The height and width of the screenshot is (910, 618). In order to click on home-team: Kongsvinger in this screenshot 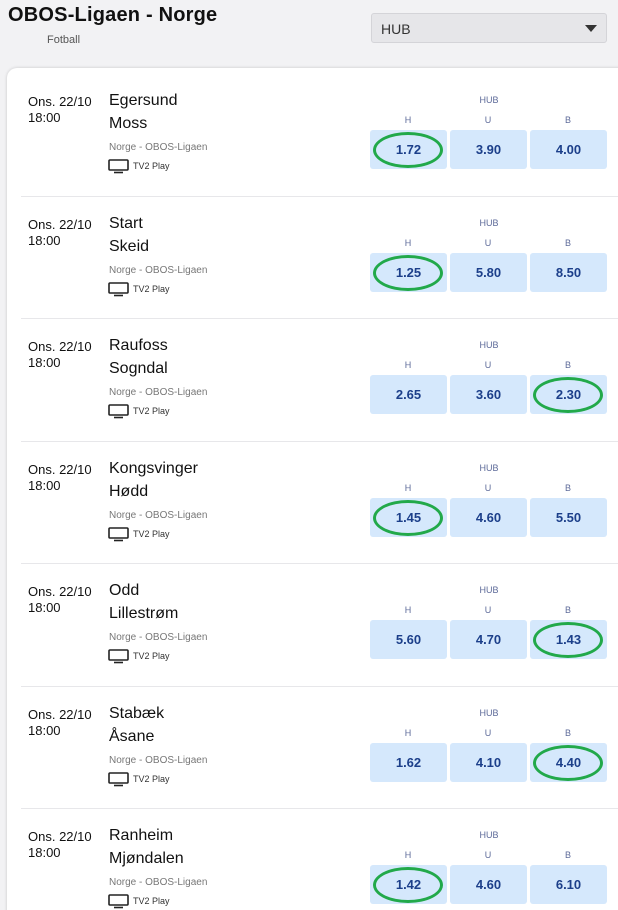, I will do `click(153, 469)`.